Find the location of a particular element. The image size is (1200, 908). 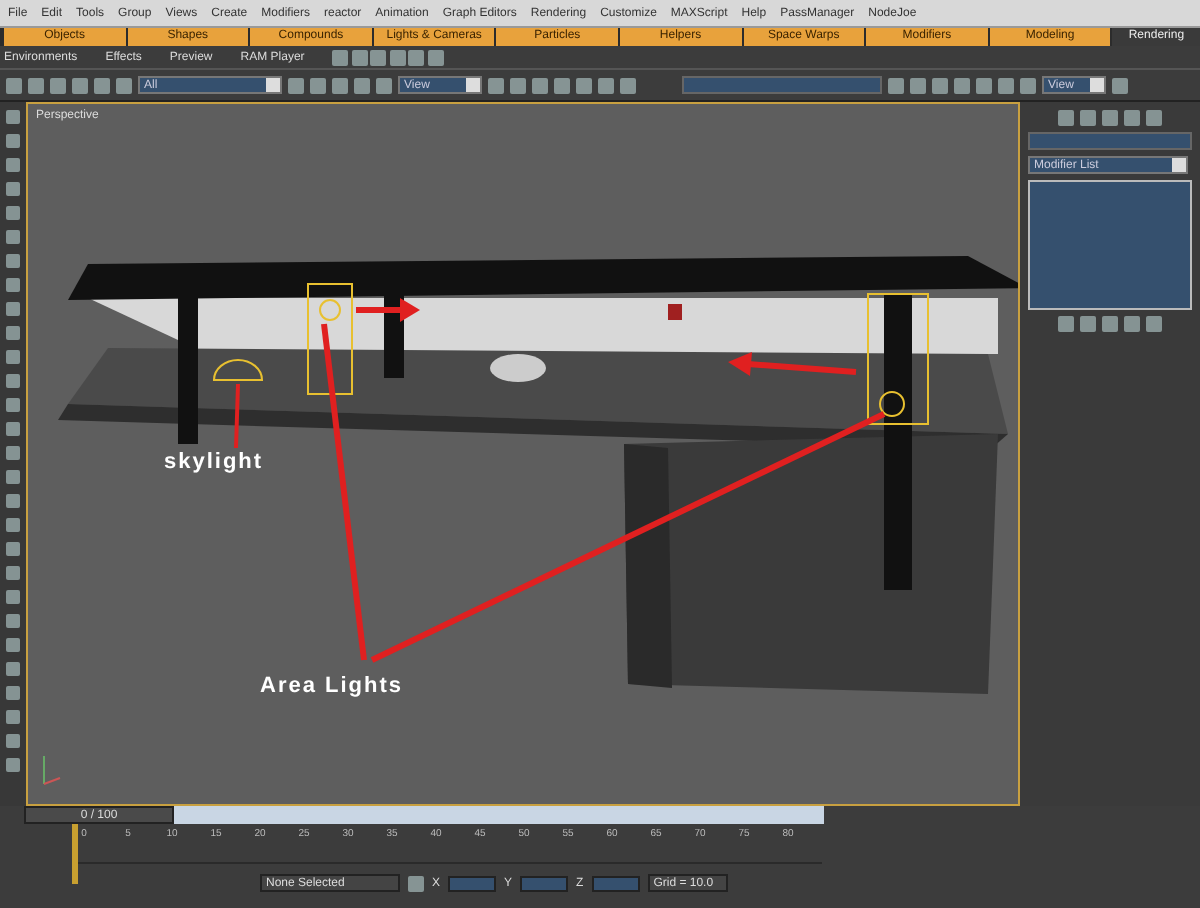

annotation-label: skylight is located at coordinates (214, 463).